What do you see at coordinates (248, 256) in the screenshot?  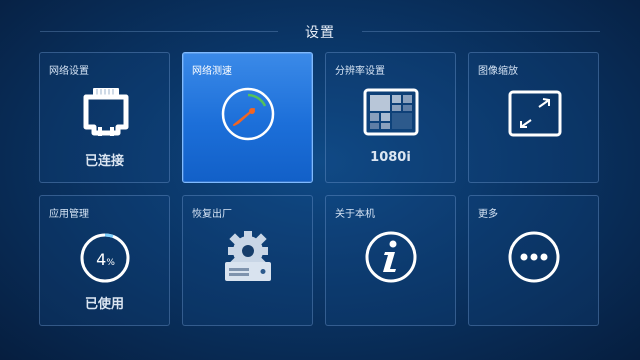 I see `gear-server-icon` at bounding box center [248, 256].